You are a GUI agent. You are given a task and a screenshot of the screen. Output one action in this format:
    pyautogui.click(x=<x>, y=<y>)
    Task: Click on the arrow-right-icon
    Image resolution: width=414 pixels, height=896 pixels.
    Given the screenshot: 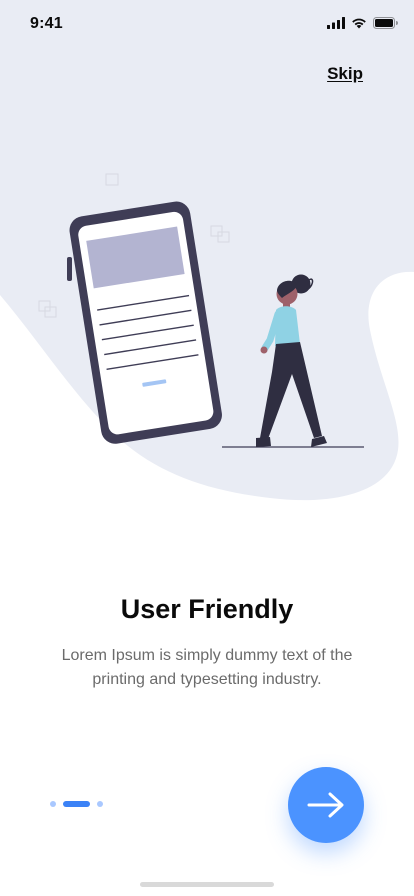 What is the action you would take?
    pyautogui.click(x=325, y=805)
    